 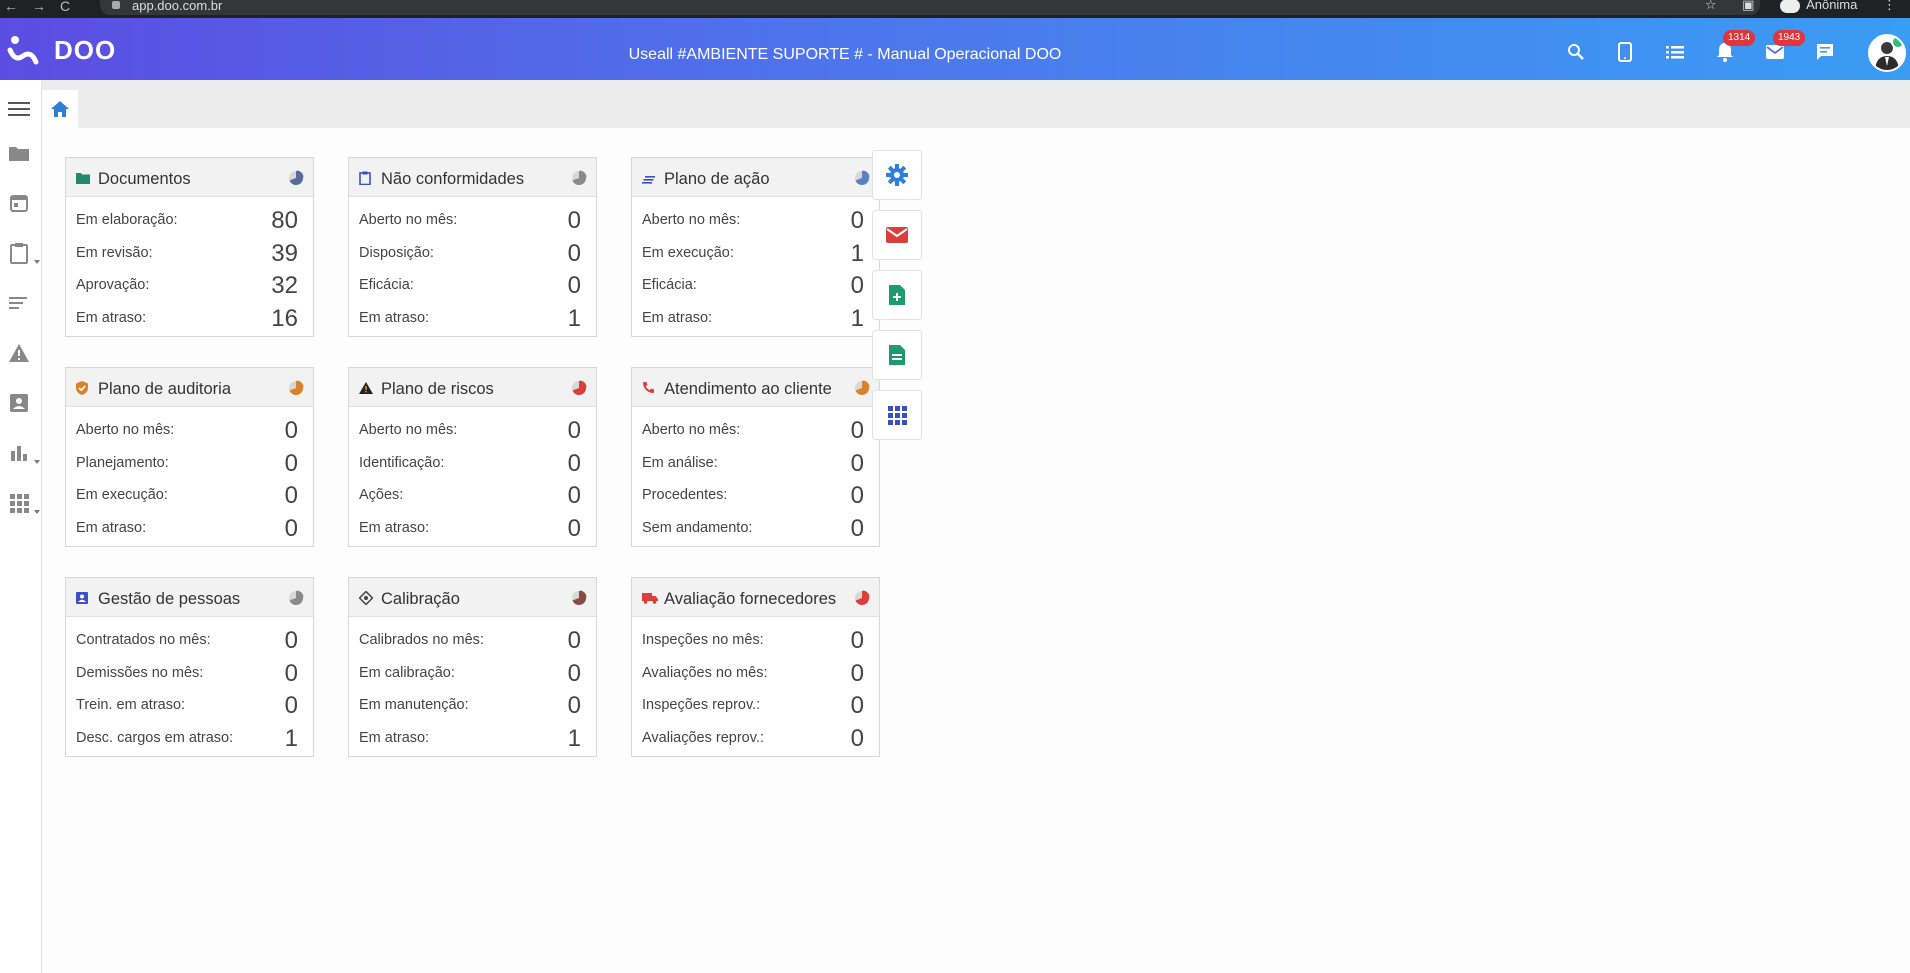 I want to click on card-row: Sem andamento: 0, so click(x=755, y=529).